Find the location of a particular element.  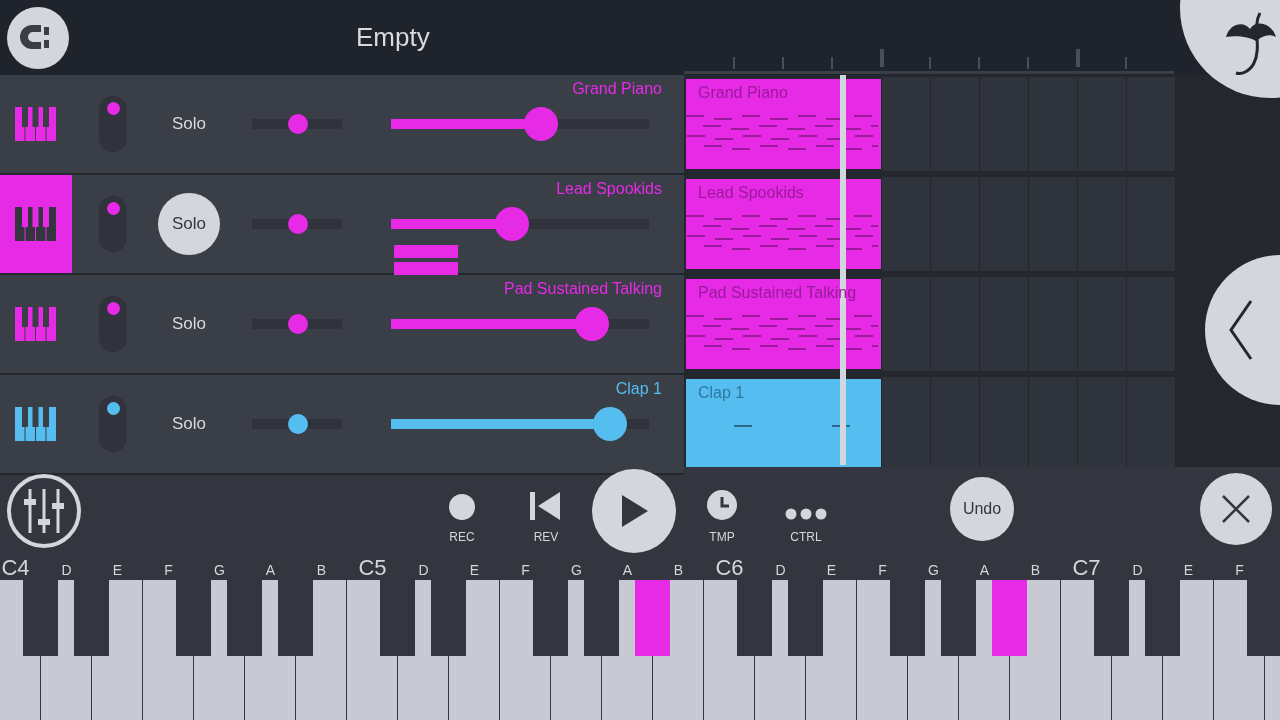

transport-button: REV is located at coordinates (546, 511).